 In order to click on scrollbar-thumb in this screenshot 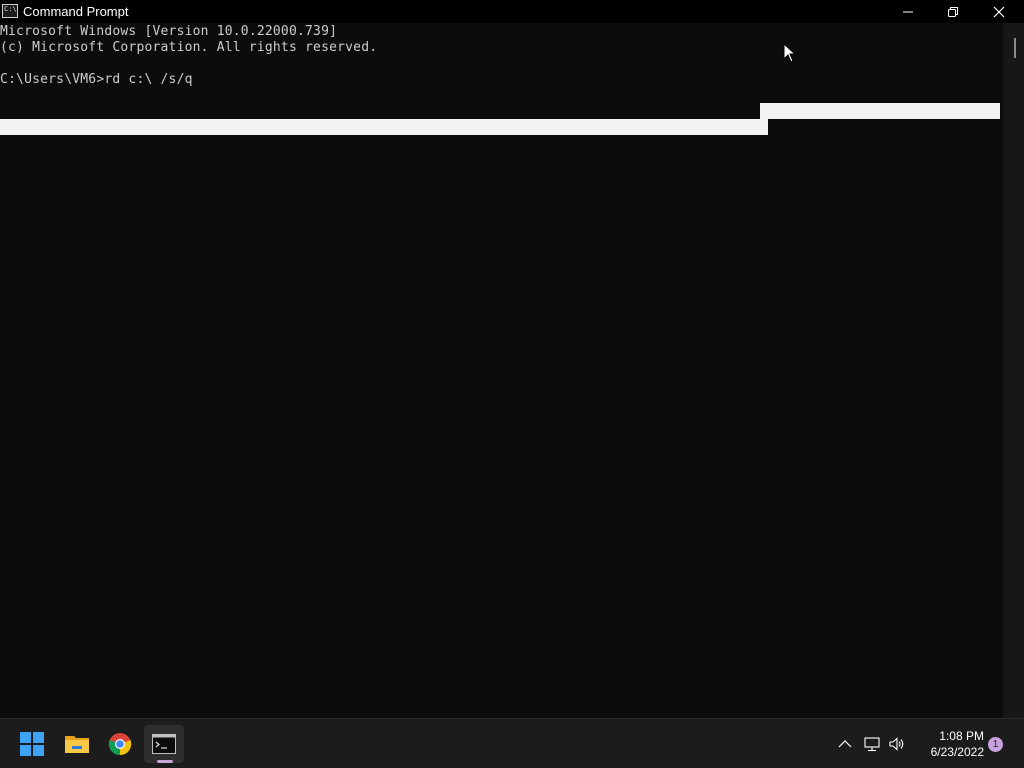, I will do `click(1015, 48)`.